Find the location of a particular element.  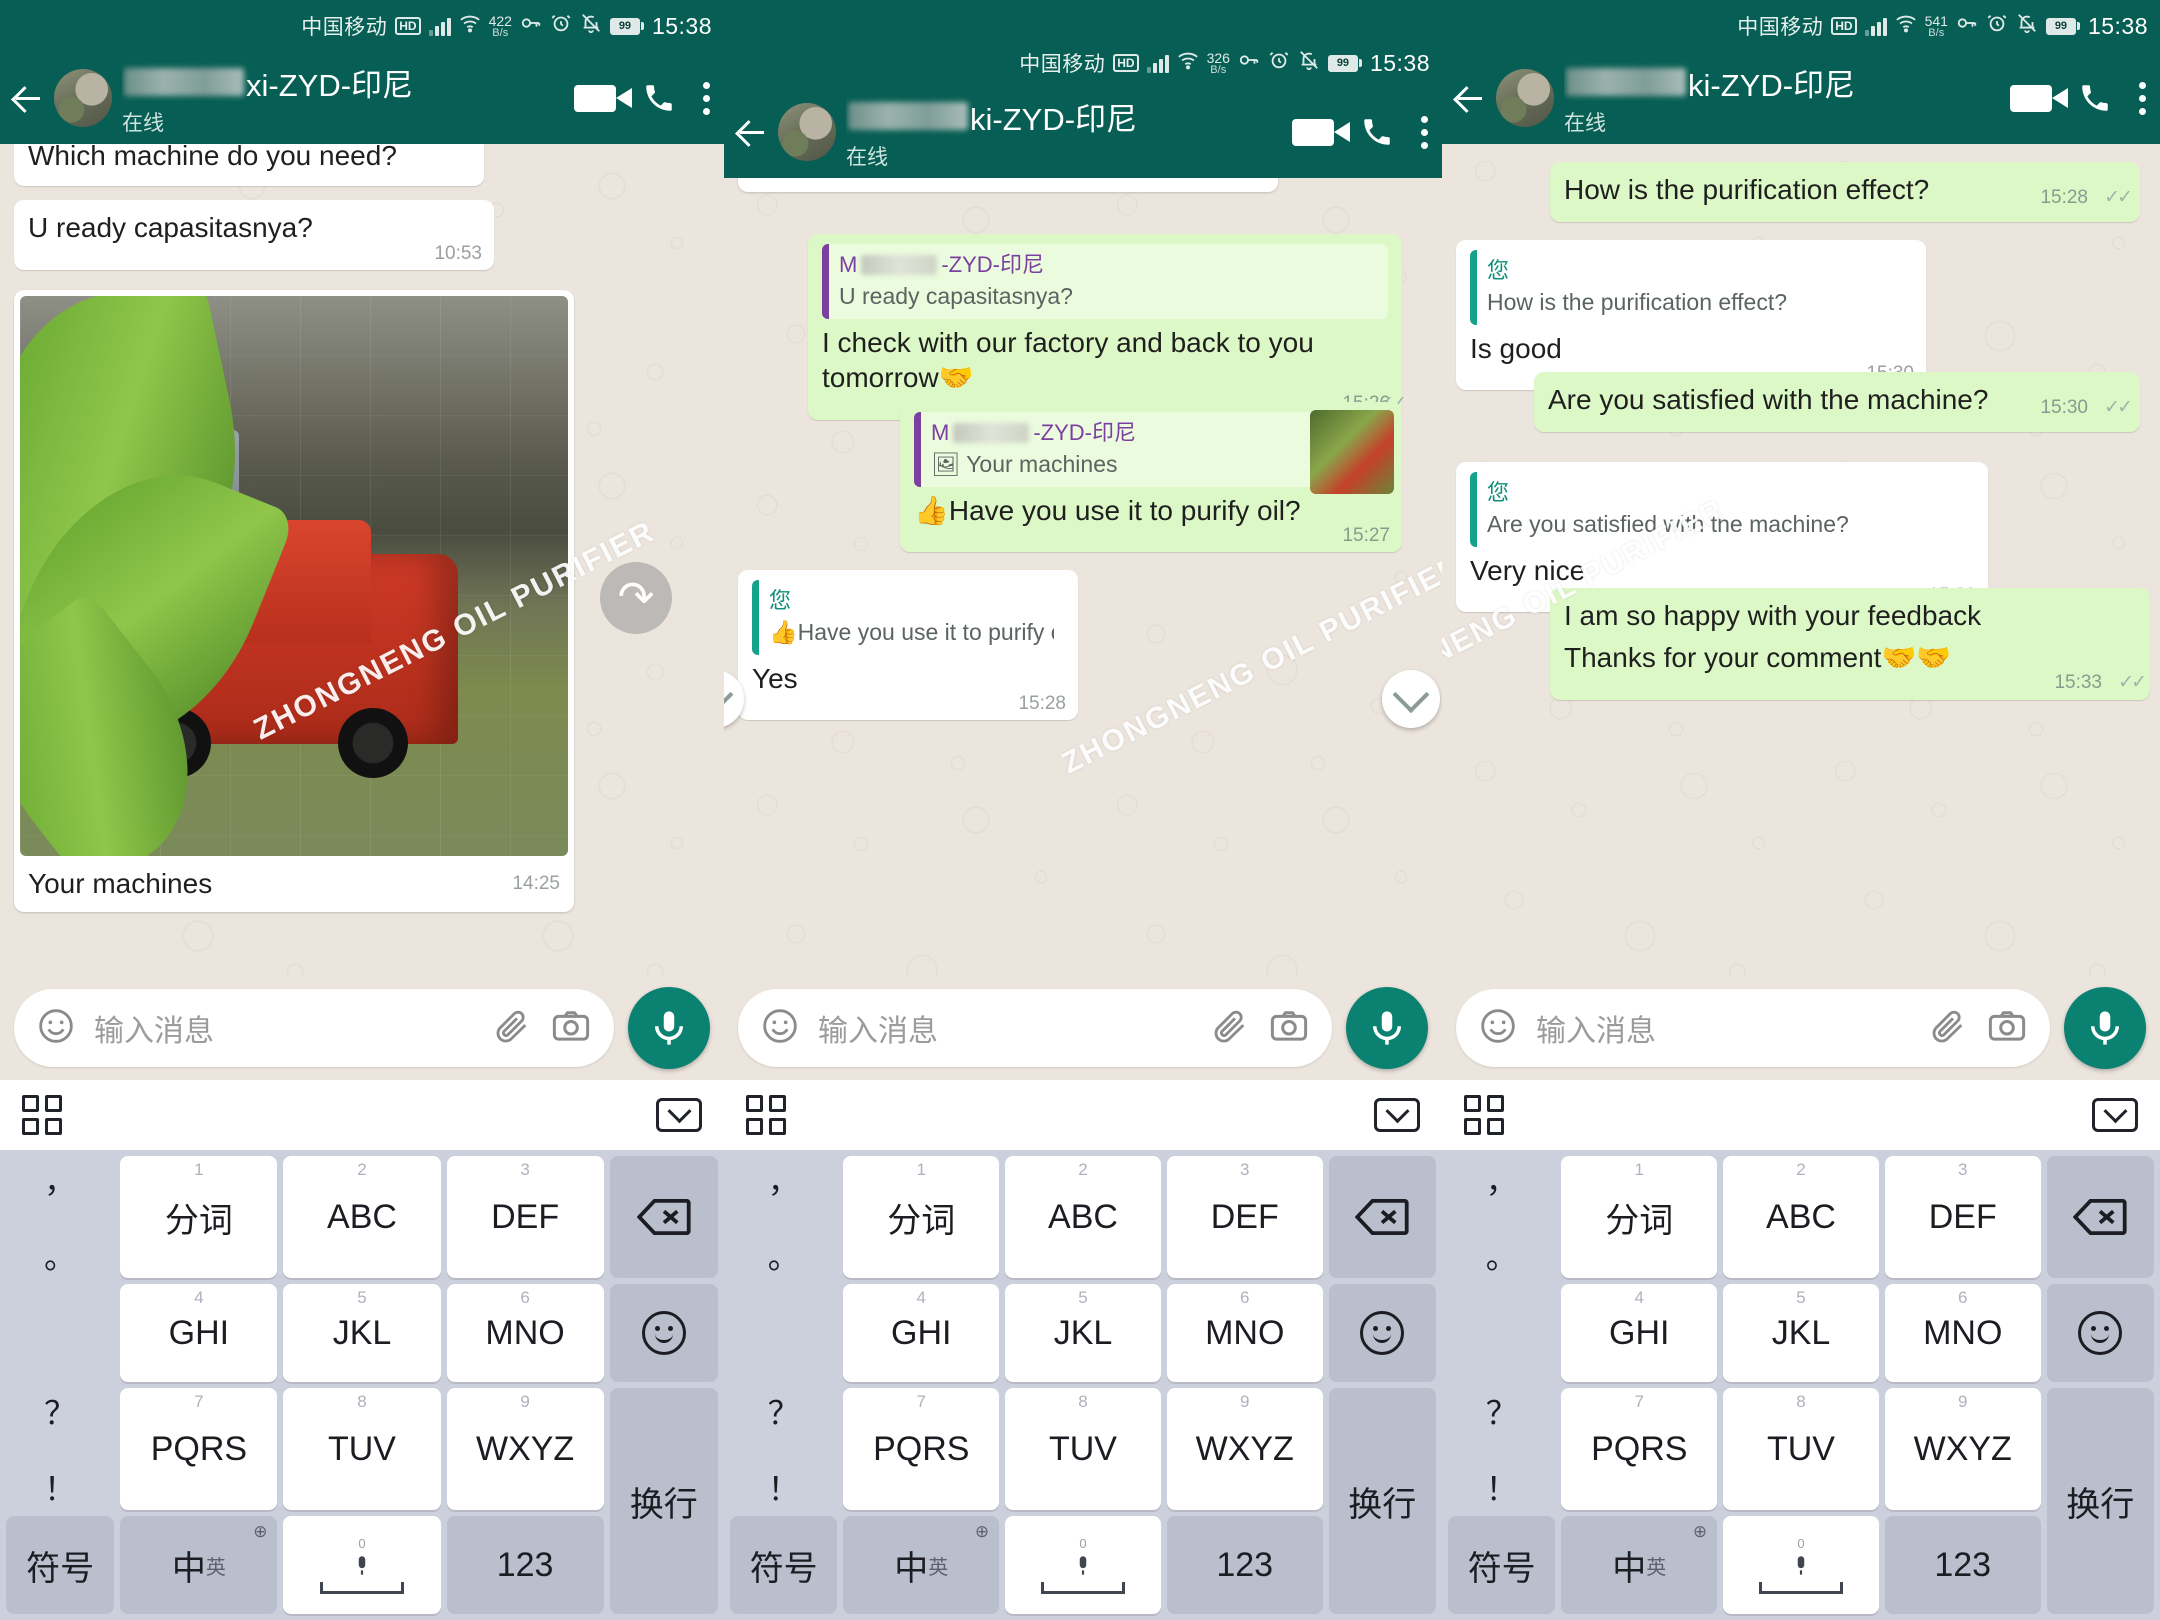

key-5-jkl: 5 JKL is located at coordinates (362, 1333).